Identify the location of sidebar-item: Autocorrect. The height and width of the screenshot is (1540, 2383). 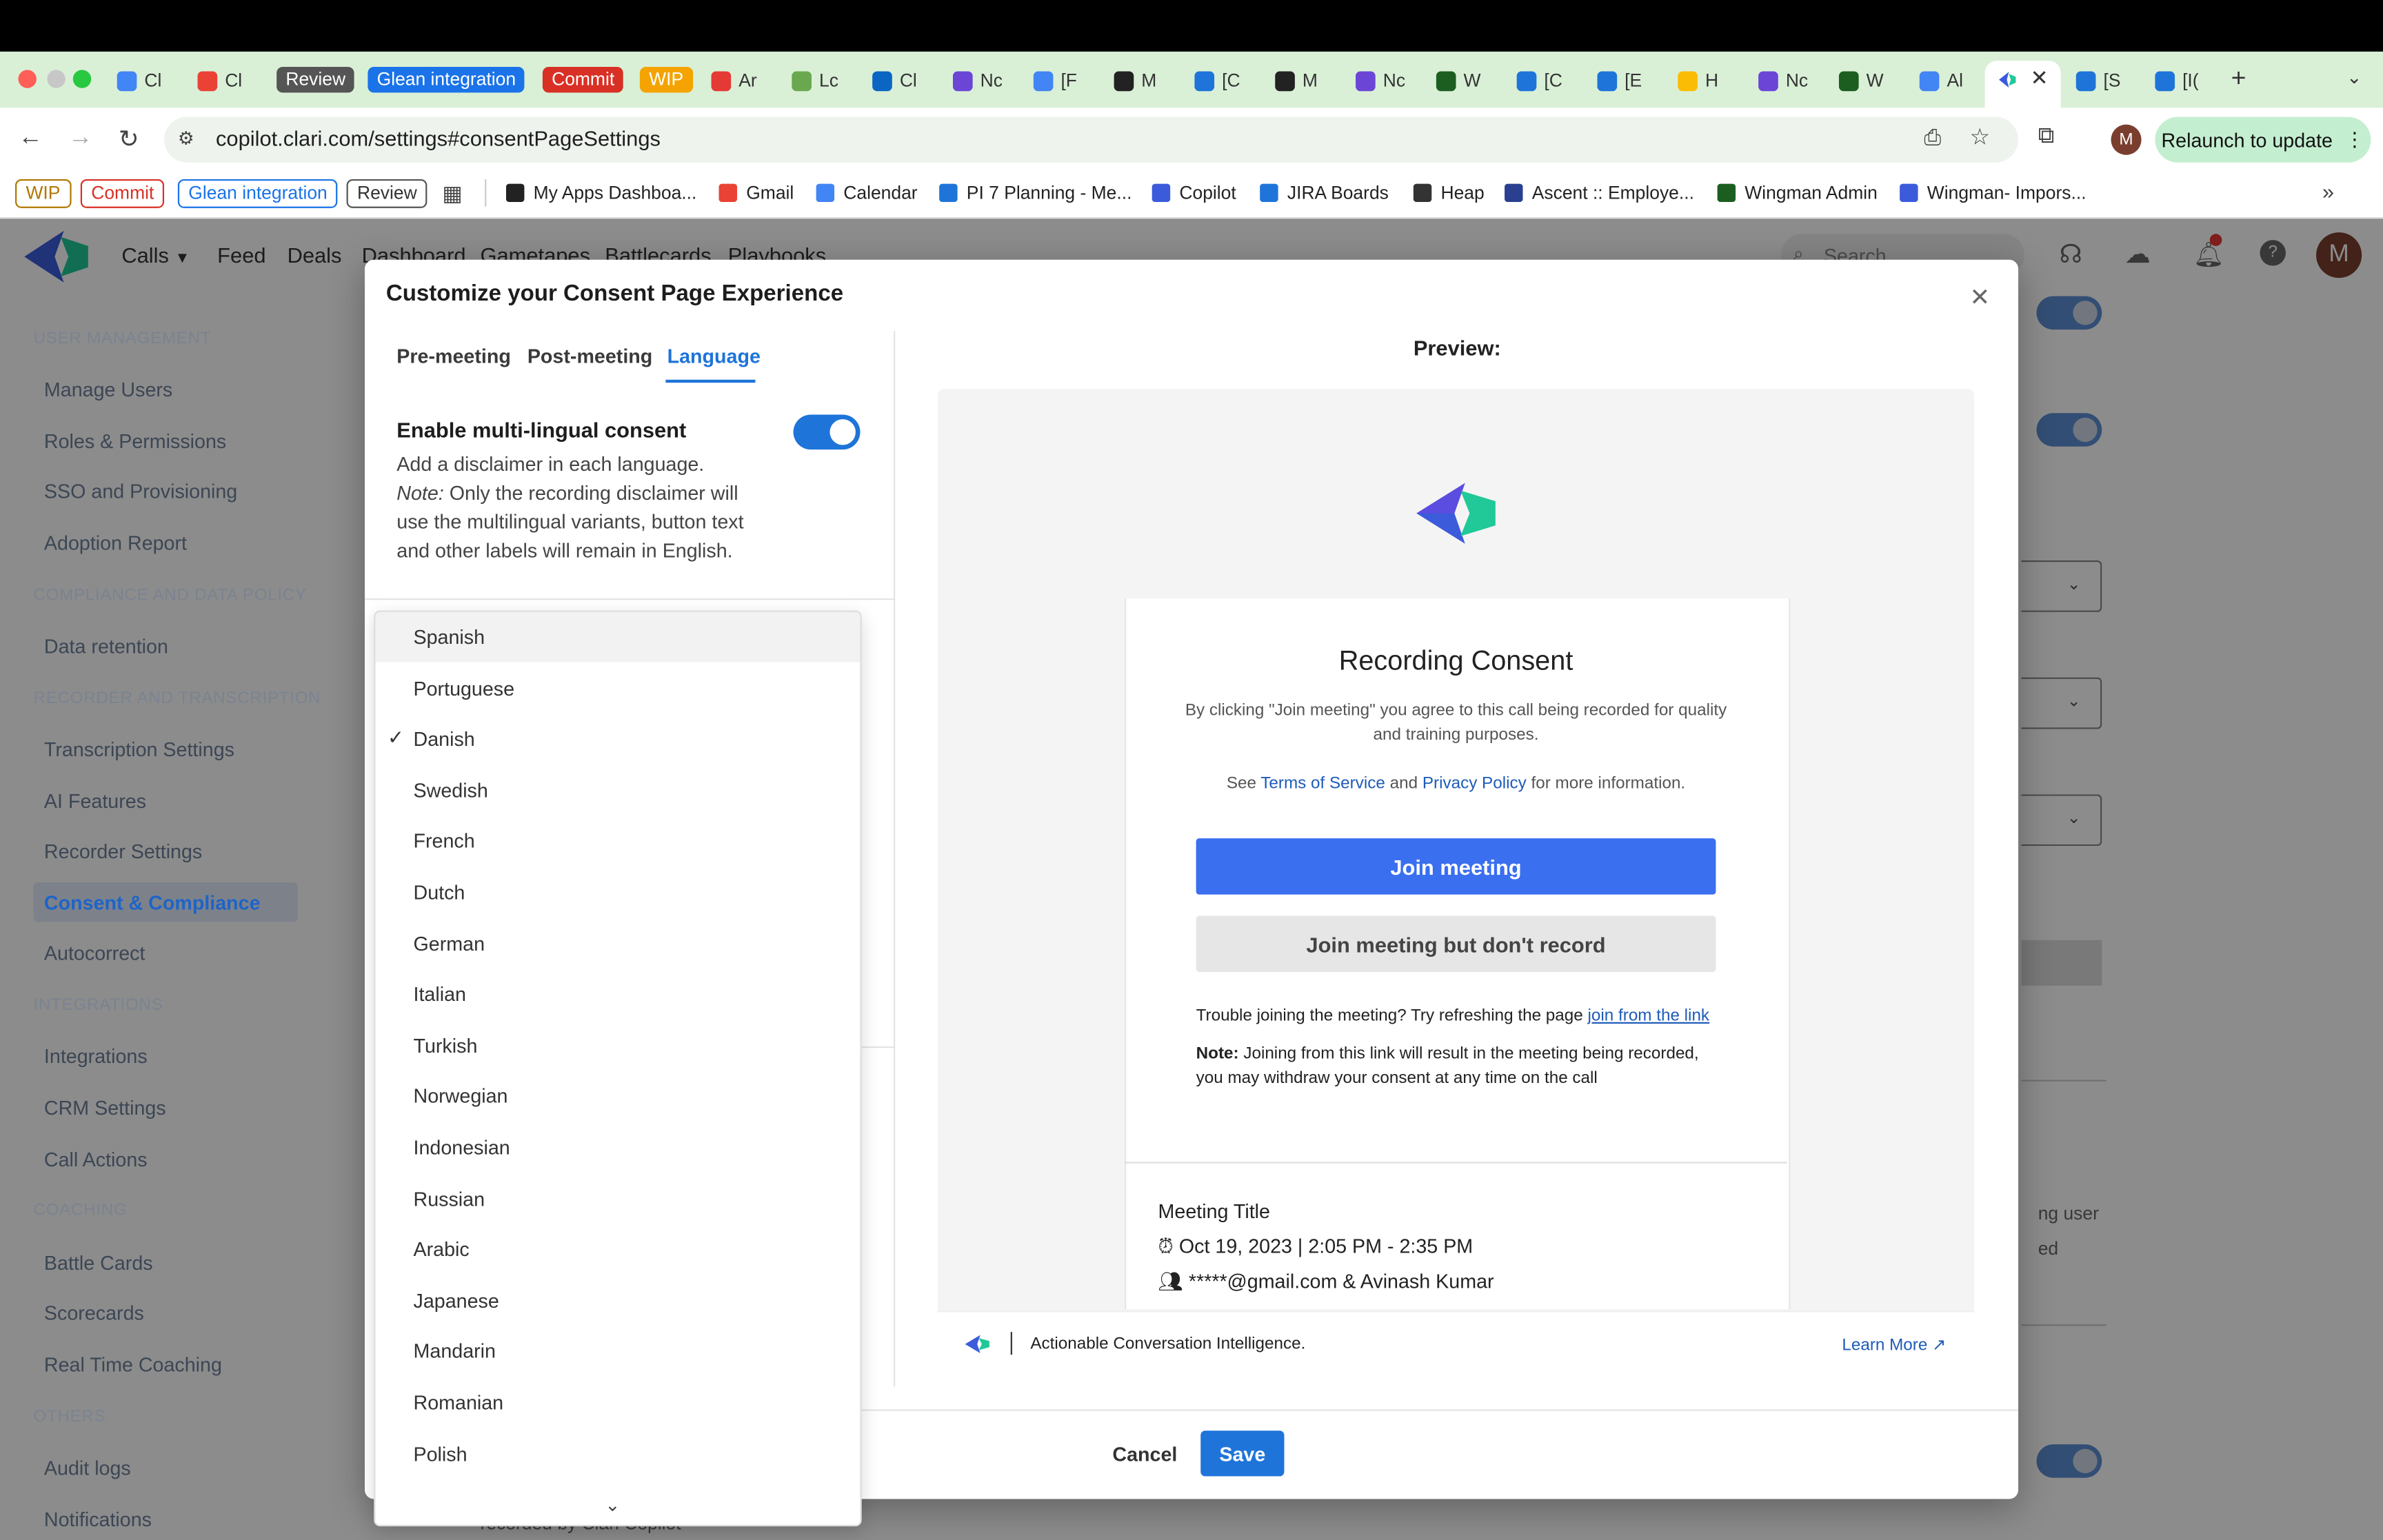
(94, 953).